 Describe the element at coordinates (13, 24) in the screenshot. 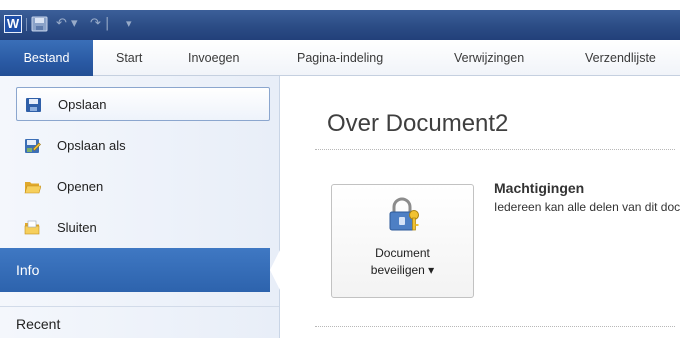

I see `word-app-icon: W` at that location.